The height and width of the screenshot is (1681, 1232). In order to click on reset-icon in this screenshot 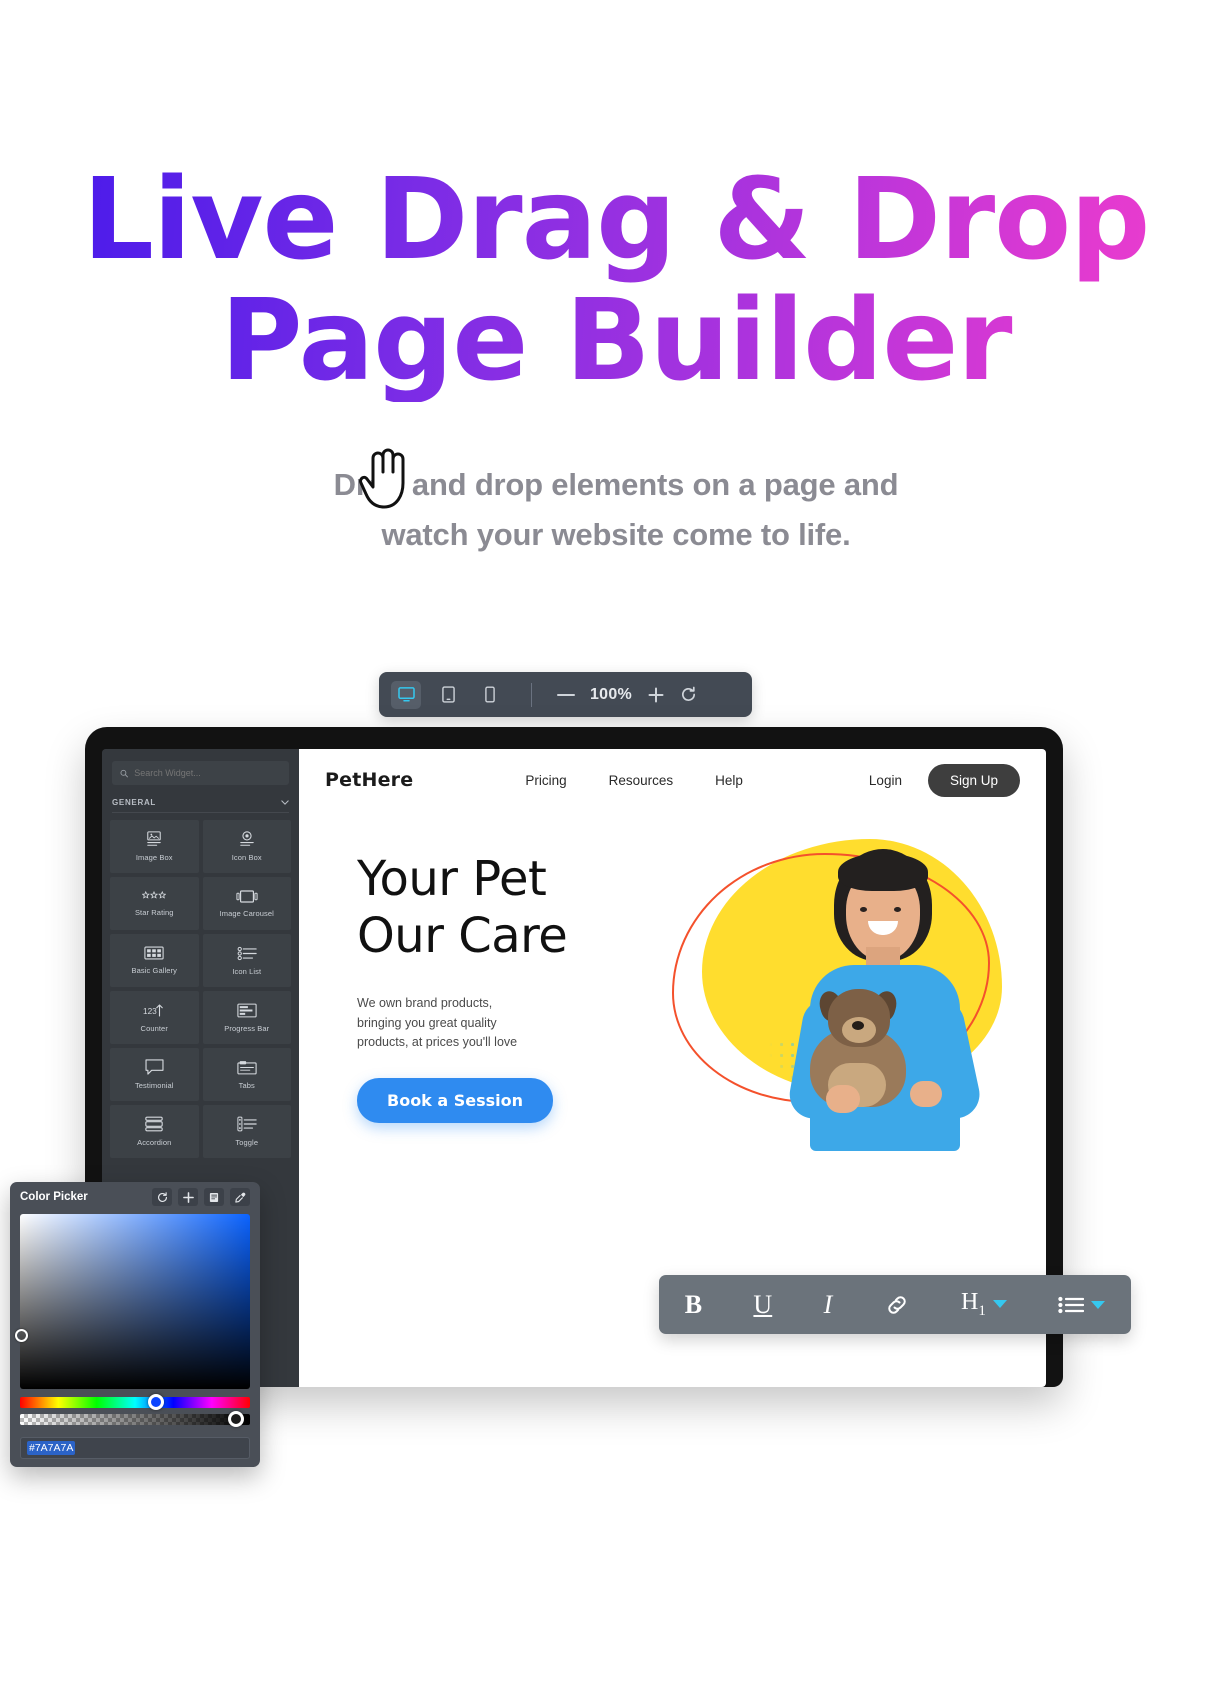, I will do `click(162, 1196)`.